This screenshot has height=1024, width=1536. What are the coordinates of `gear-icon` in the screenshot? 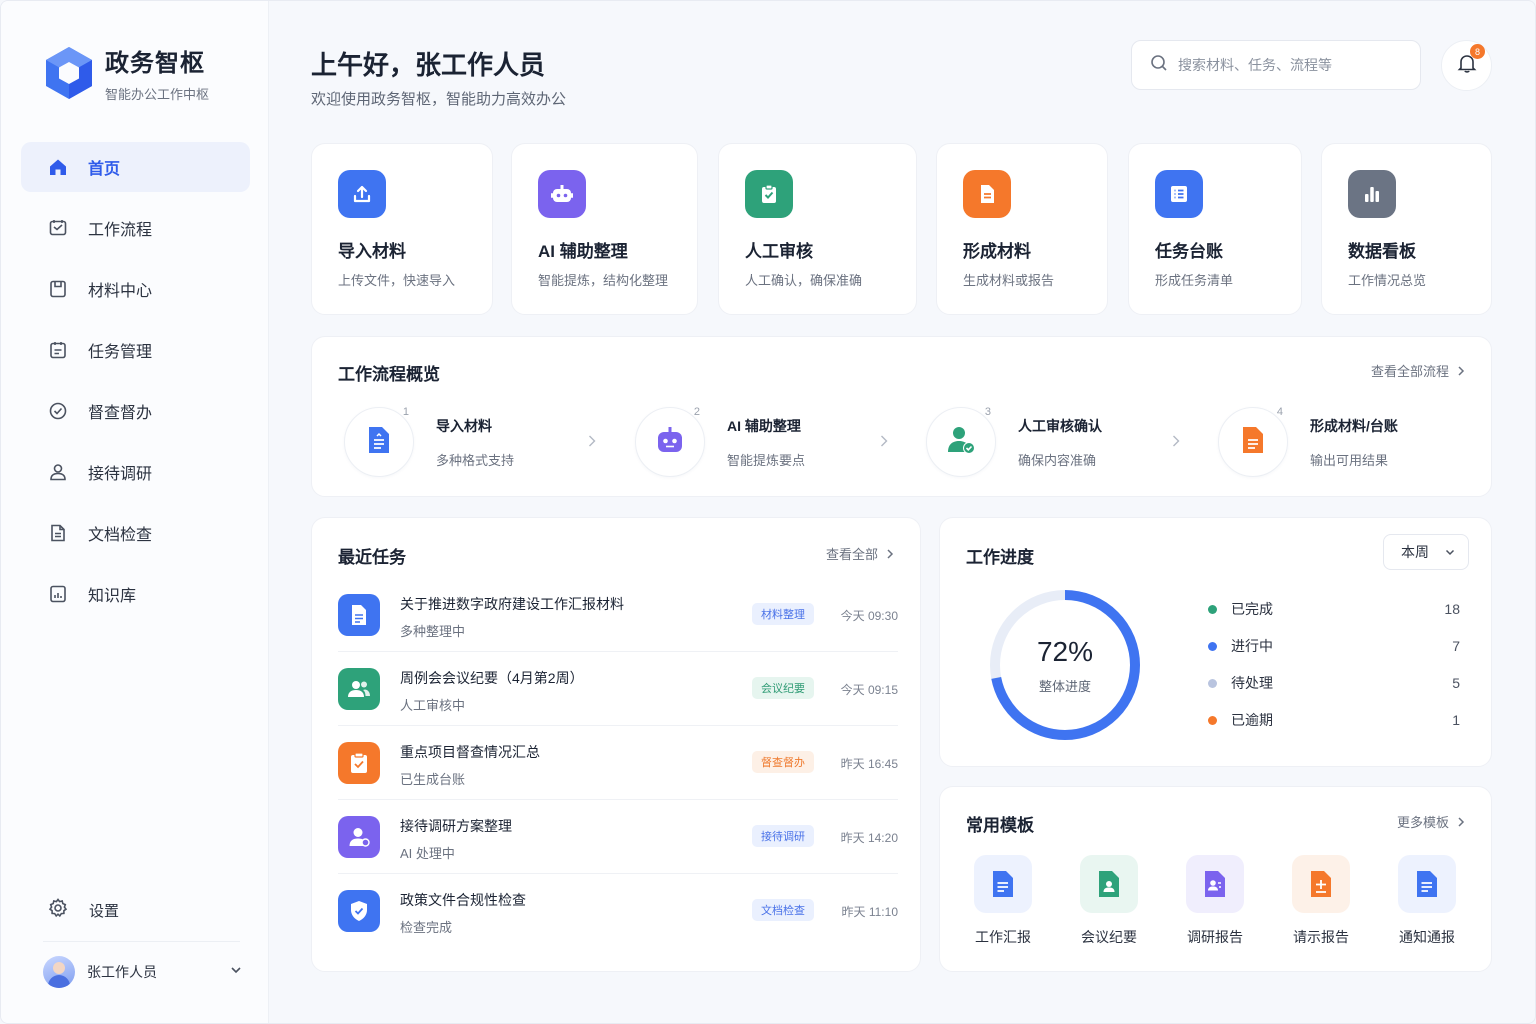 It's located at (58, 910).